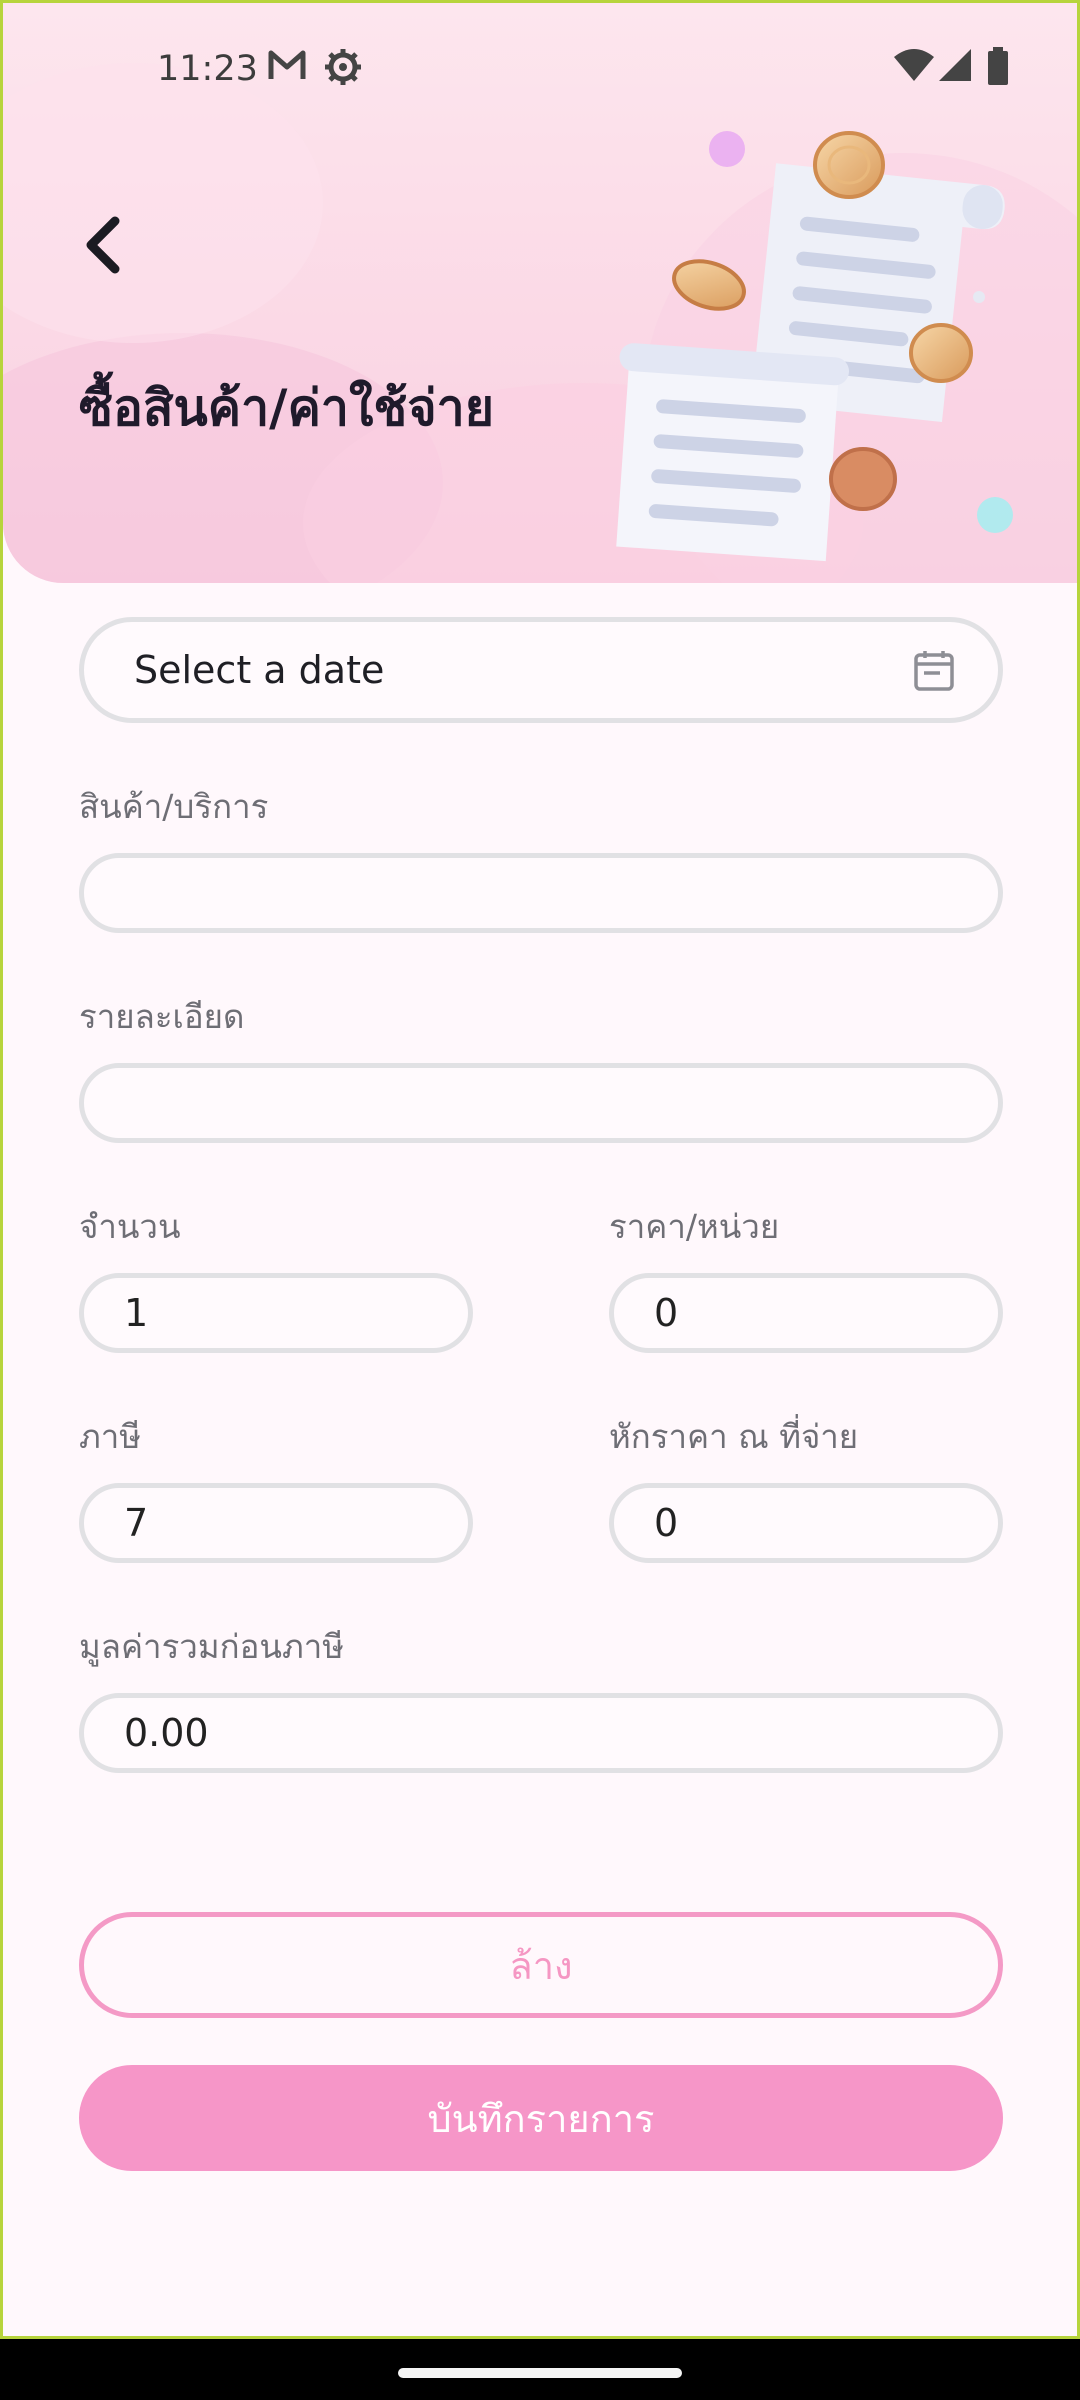 The width and height of the screenshot is (1080, 2400). I want to click on subtotal-label: มูลค่ารวมก่อนภาษี, so click(211, 1646).